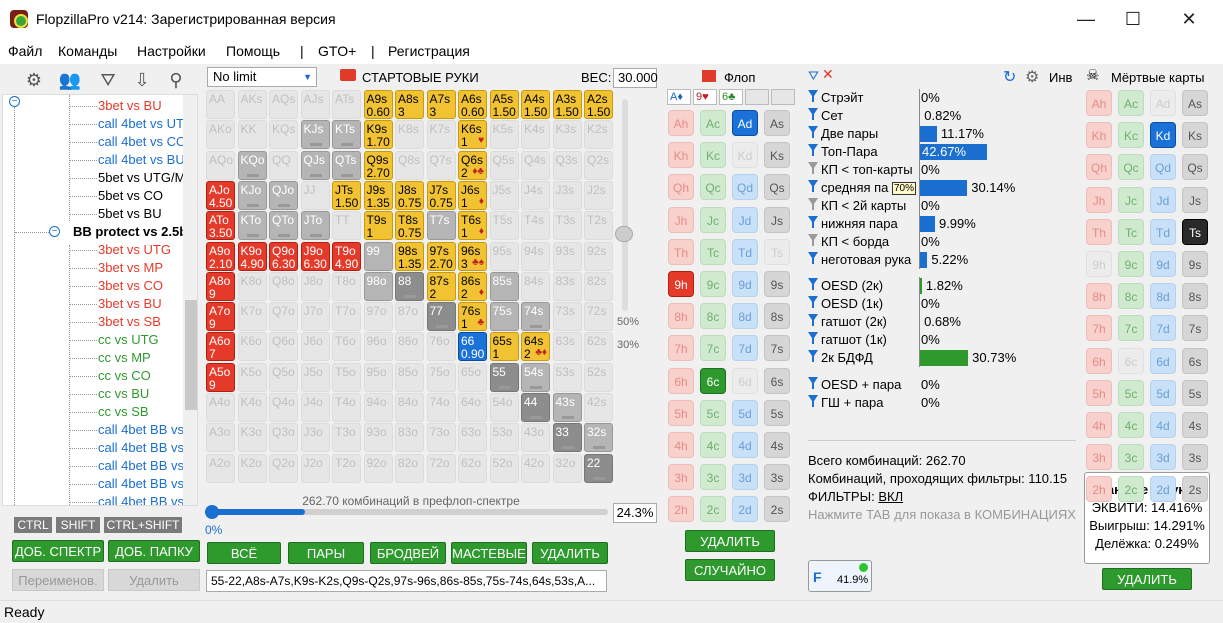 Image resolution: width=1223 pixels, height=623 pixels. What do you see at coordinates (1099, 199) in the screenshot?
I see `card-jh: Jh` at bounding box center [1099, 199].